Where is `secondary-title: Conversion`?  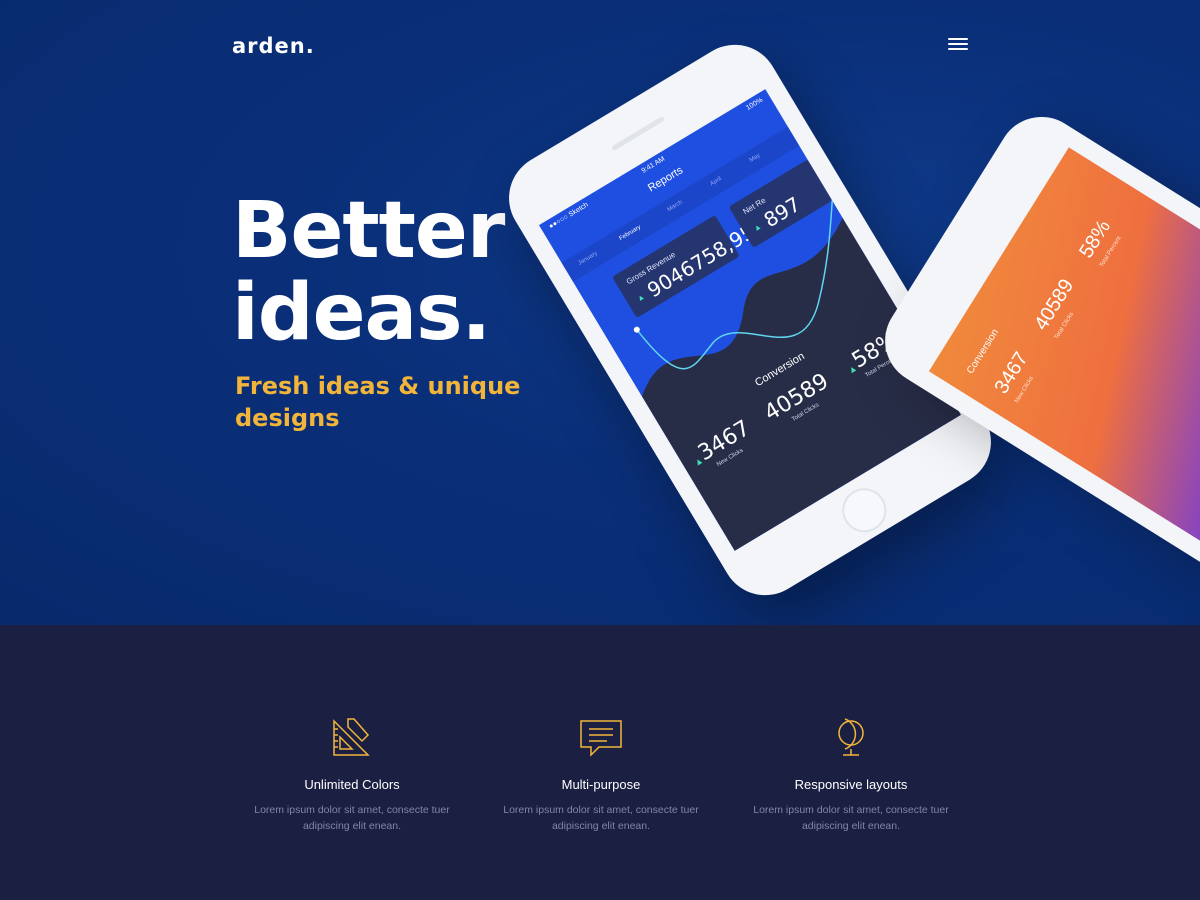 secondary-title: Conversion is located at coordinates (983, 352).